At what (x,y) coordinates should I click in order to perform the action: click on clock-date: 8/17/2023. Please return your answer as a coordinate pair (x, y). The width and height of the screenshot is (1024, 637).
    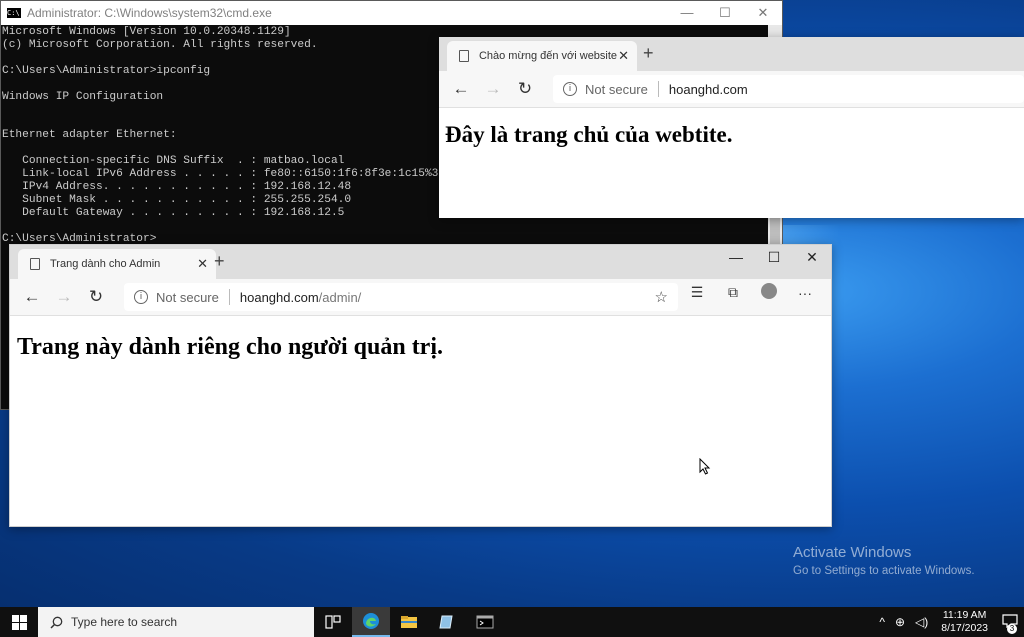
    Looking at the image, I should click on (964, 628).